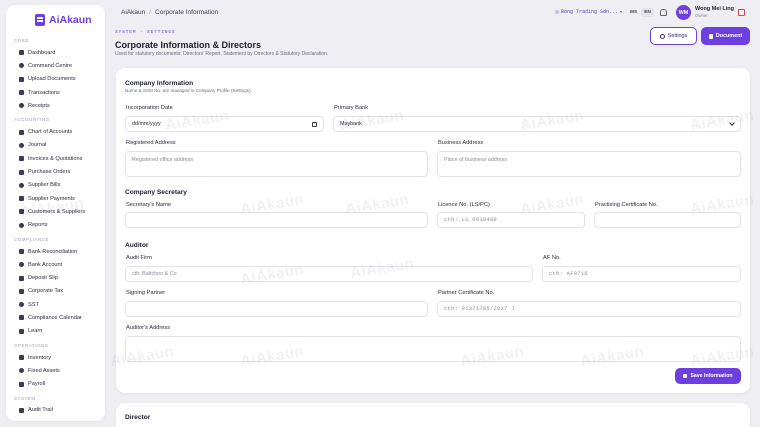 The height and width of the screenshot is (427, 760). I want to click on lang-ms: MS, so click(633, 12).